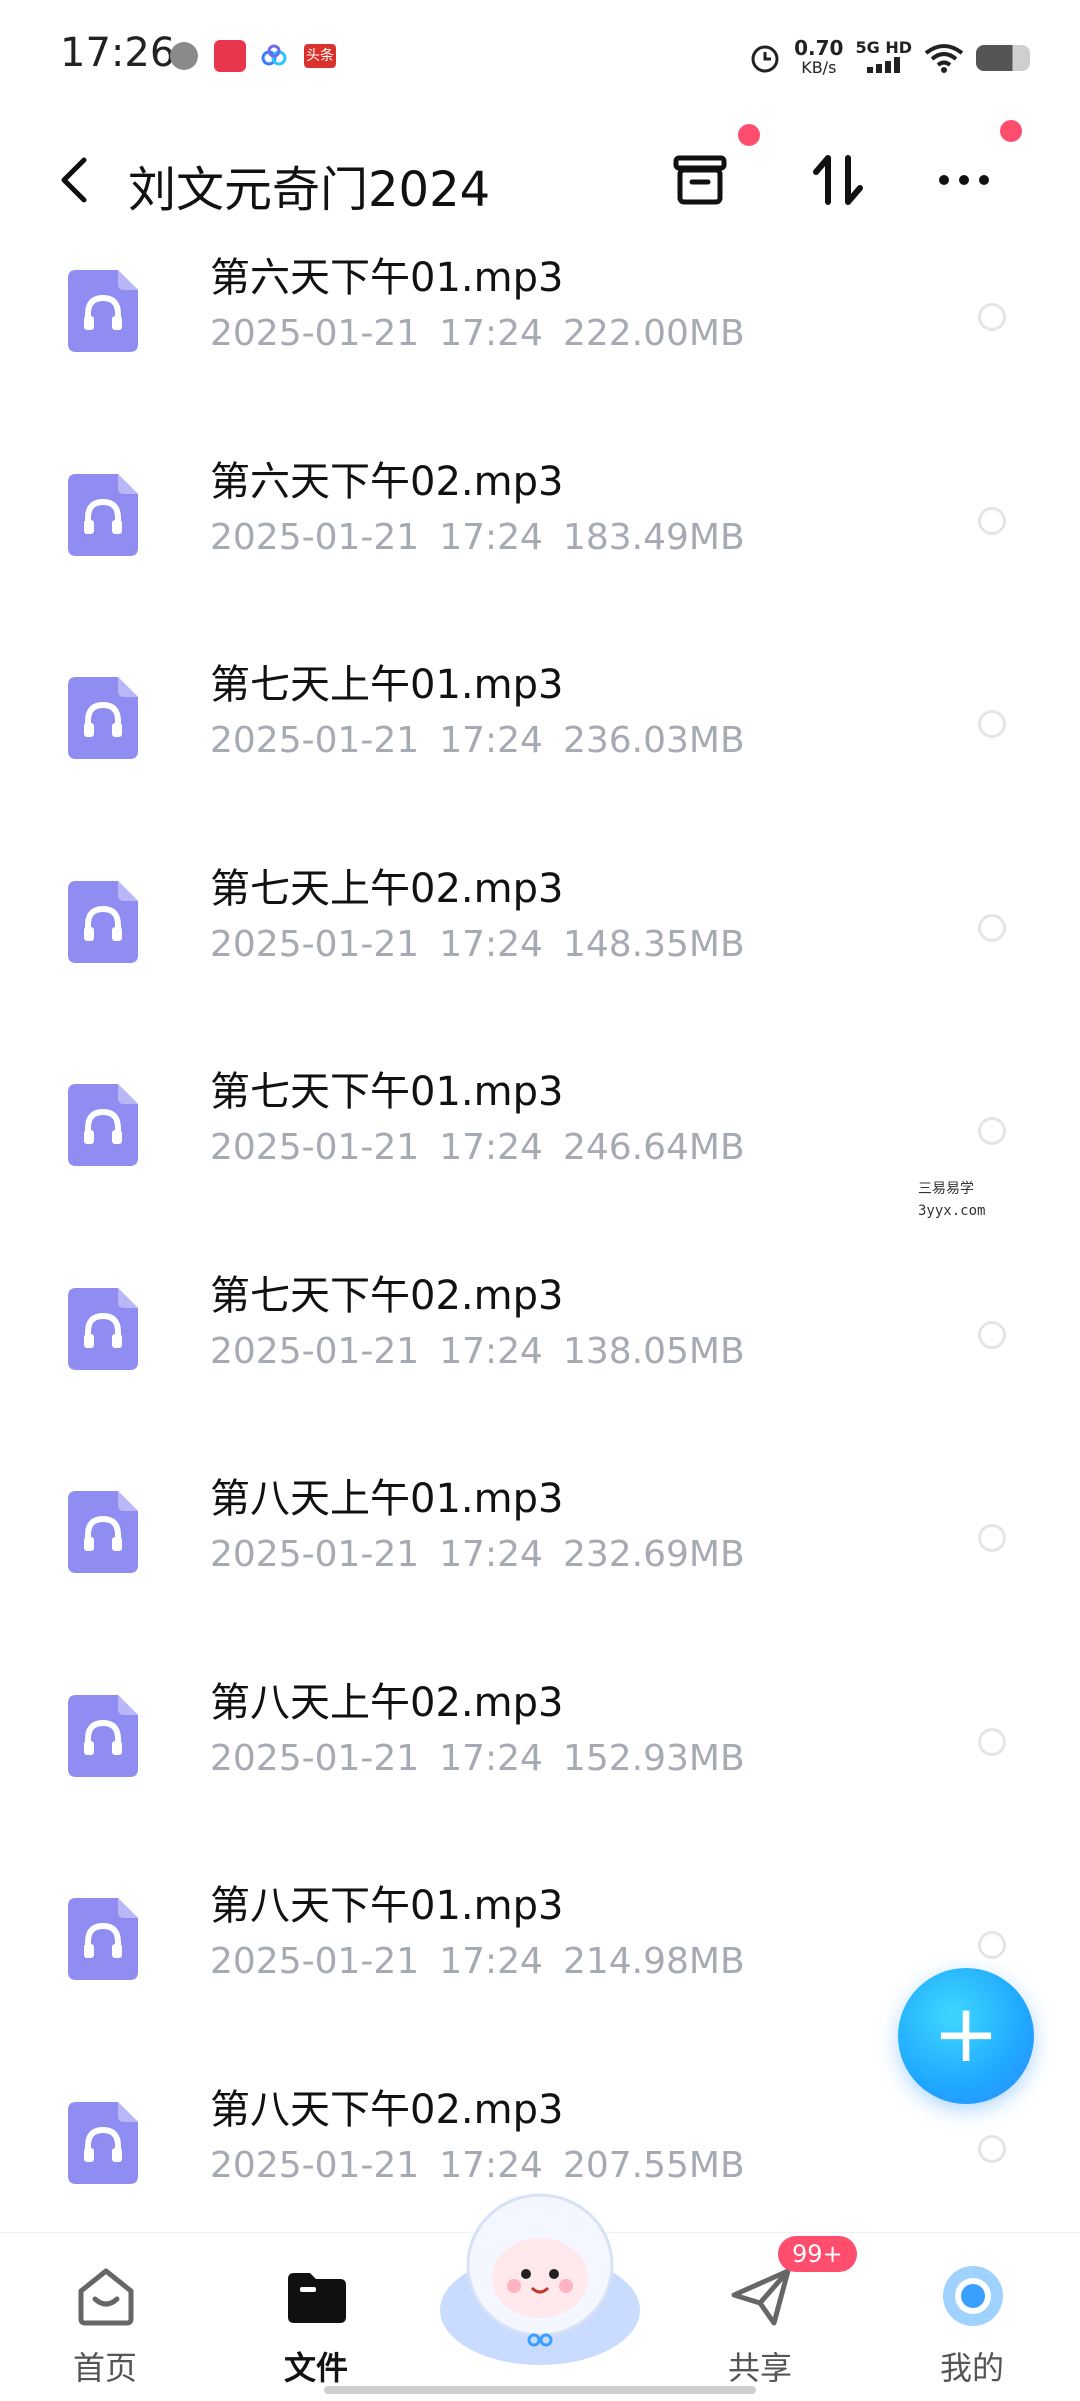  What do you see at coordinates (1011, 131) in the screenshot?
I see `more-badge-dot` at bounding box center [1011, 131].